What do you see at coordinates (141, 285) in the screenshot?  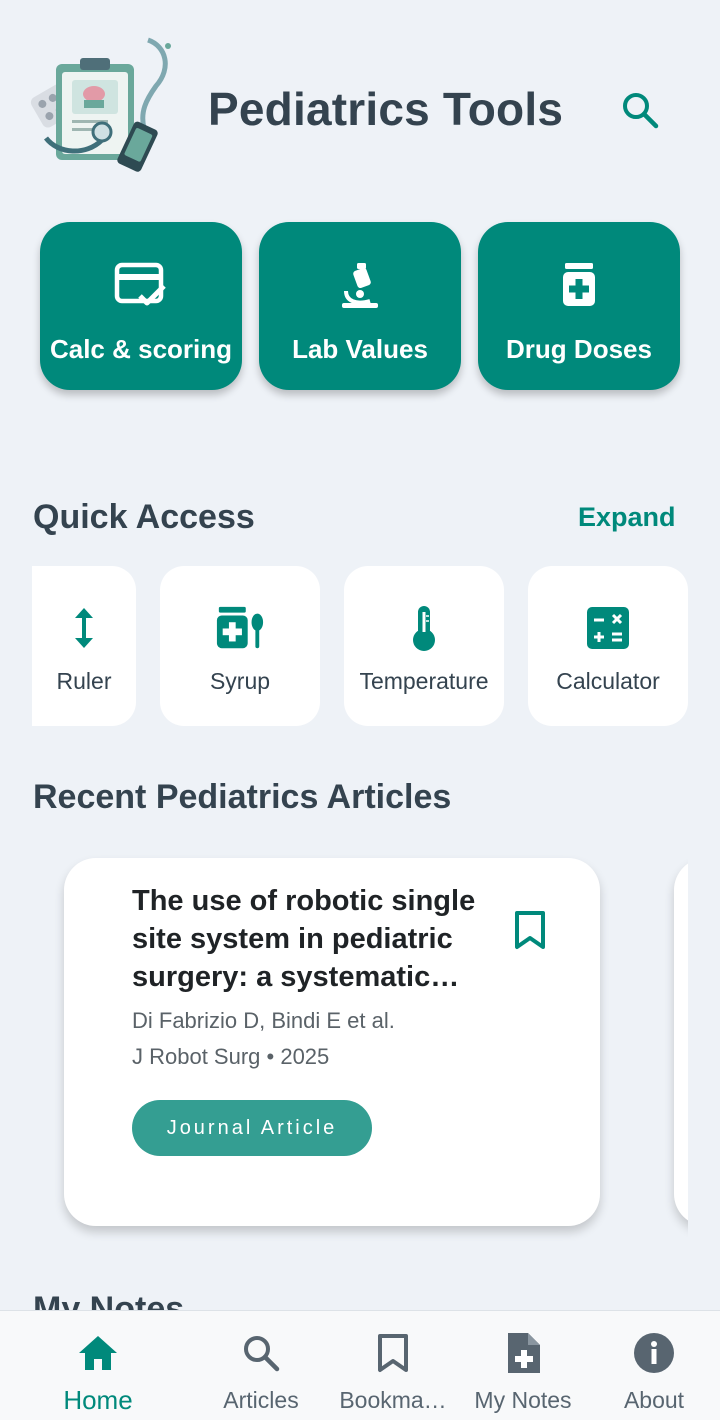 I see `calc-card-check-icon` at bounding box center [141, 285].